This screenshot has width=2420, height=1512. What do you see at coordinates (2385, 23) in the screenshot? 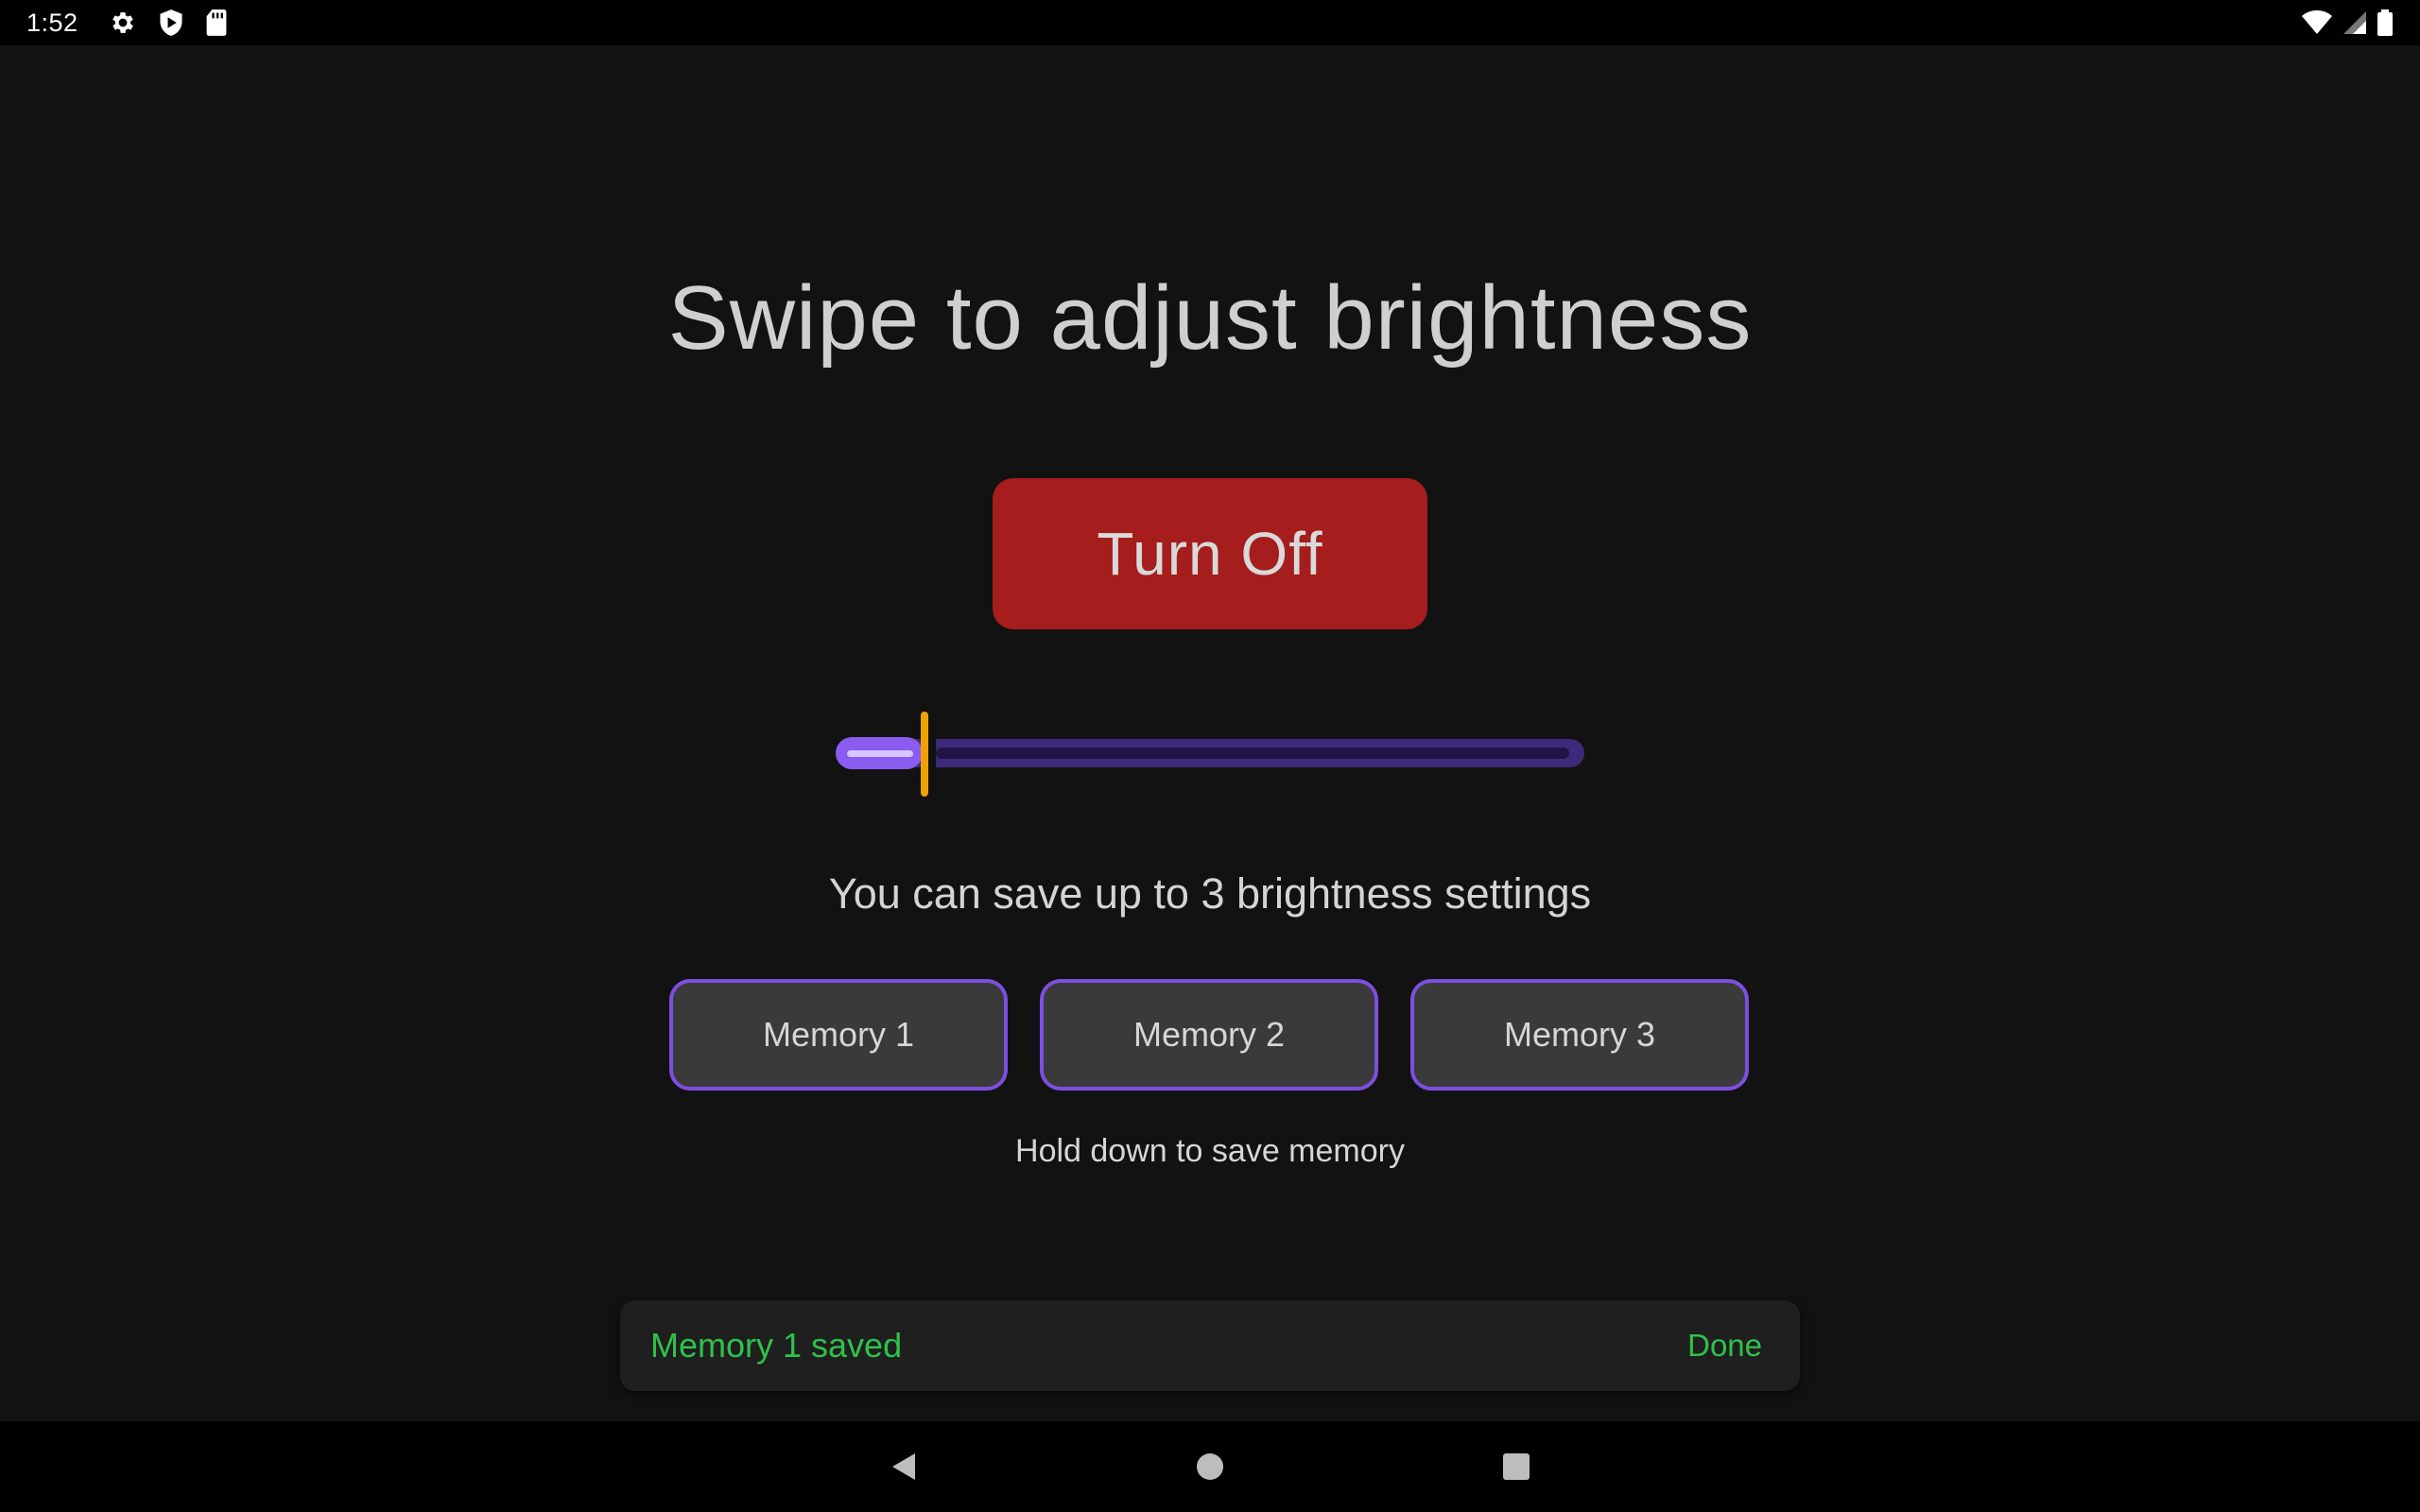
I see `battery-icon` at bounding box center [2385, 23].